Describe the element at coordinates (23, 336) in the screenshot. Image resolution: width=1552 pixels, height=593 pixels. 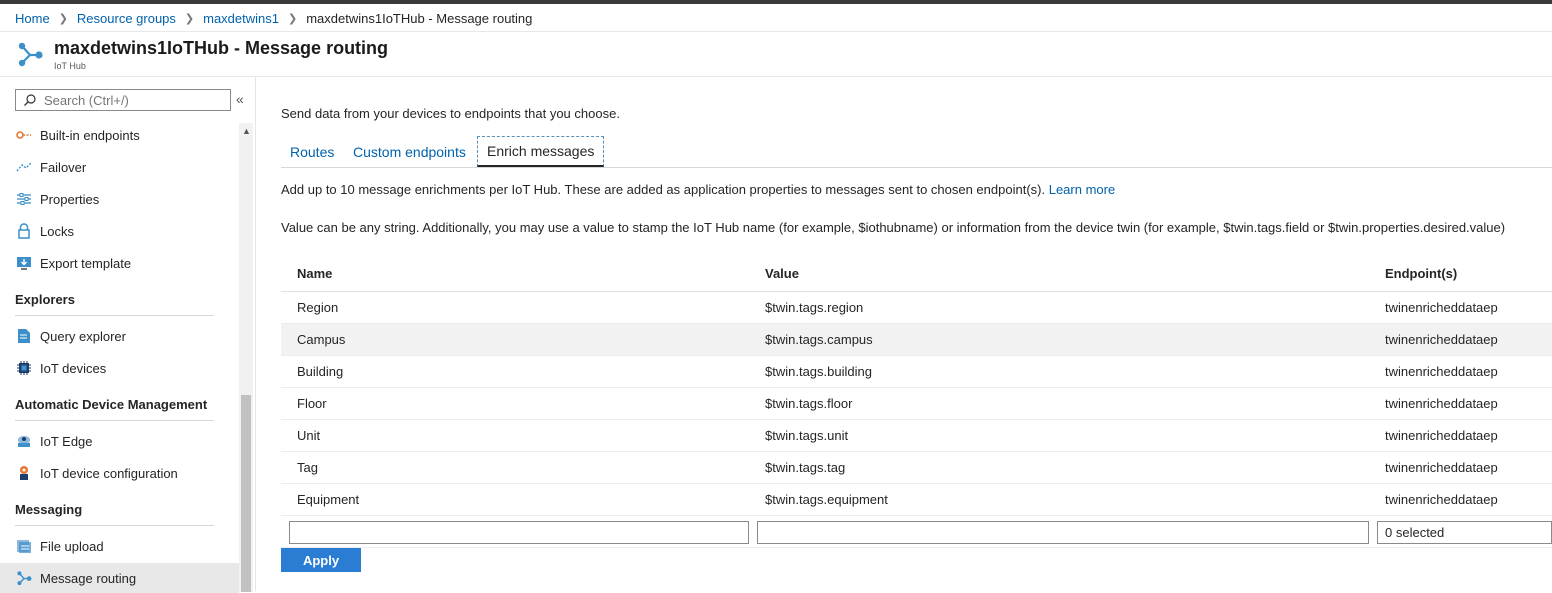
I see `query-explorer-icon` at that location.